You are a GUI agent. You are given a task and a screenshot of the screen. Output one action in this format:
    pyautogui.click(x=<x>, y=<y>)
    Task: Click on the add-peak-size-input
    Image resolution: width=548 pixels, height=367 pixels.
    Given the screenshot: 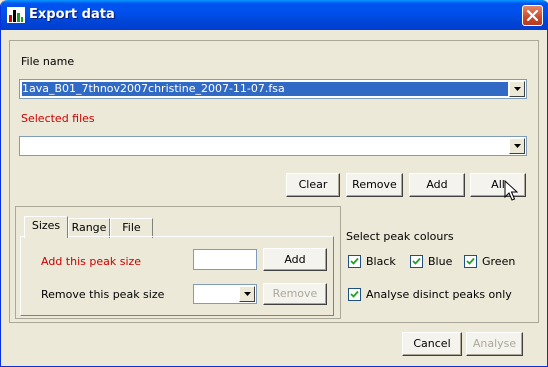 What is the action you would take?
    pyautogui.click(x=225, y=259)
    